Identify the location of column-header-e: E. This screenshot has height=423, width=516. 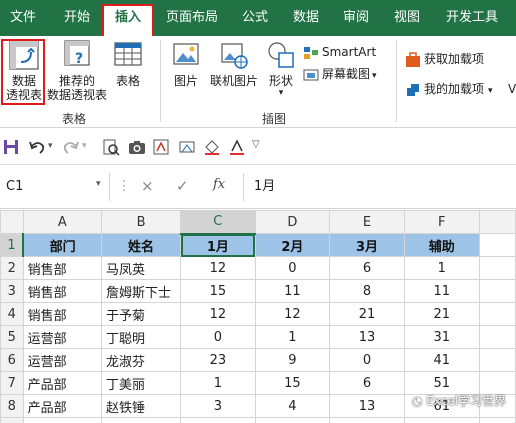
(367, 222).